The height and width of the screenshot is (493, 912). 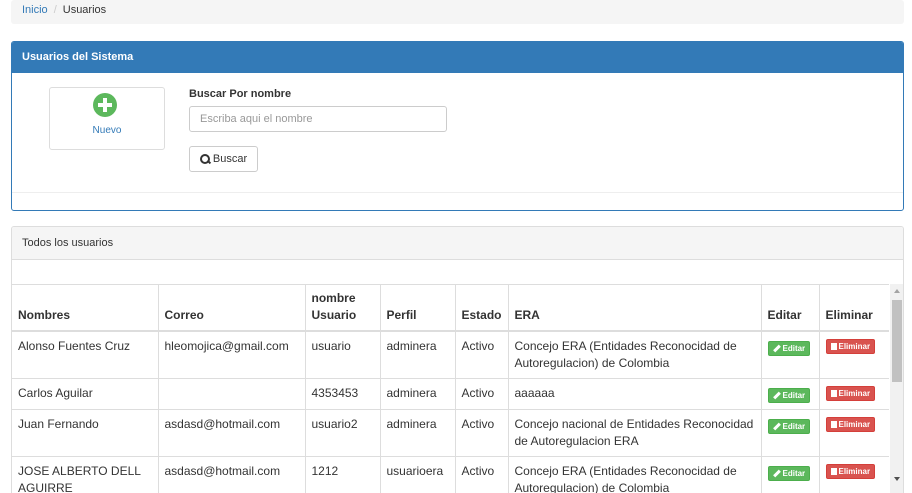 What do you see at coordinates (230, 159) in the screenshot?
I see `search-button-label: Buscar` at bounding box center [230, 159].